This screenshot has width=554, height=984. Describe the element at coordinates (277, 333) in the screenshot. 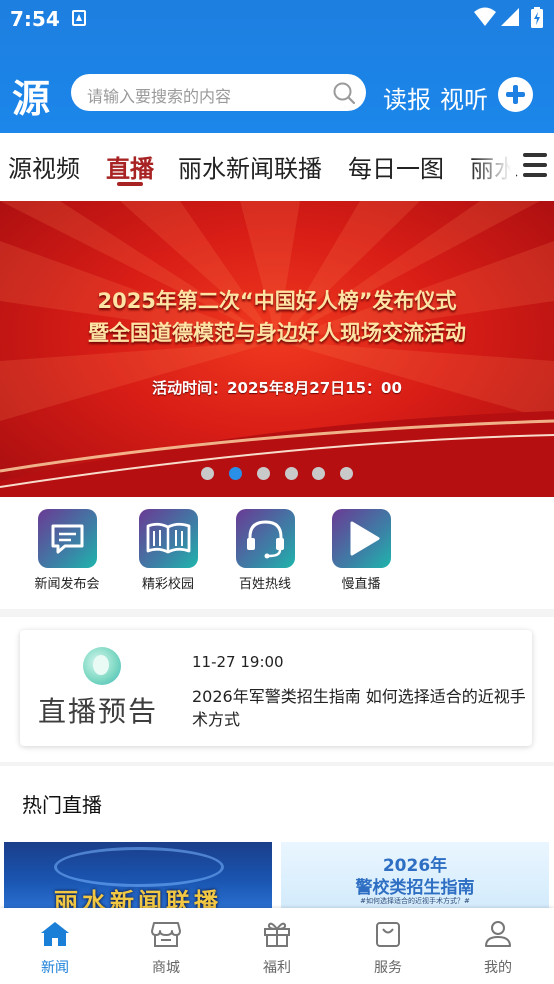

I see `banner-title-line2: 暨全国道德模范与身边好人现场交流活动` at that location.